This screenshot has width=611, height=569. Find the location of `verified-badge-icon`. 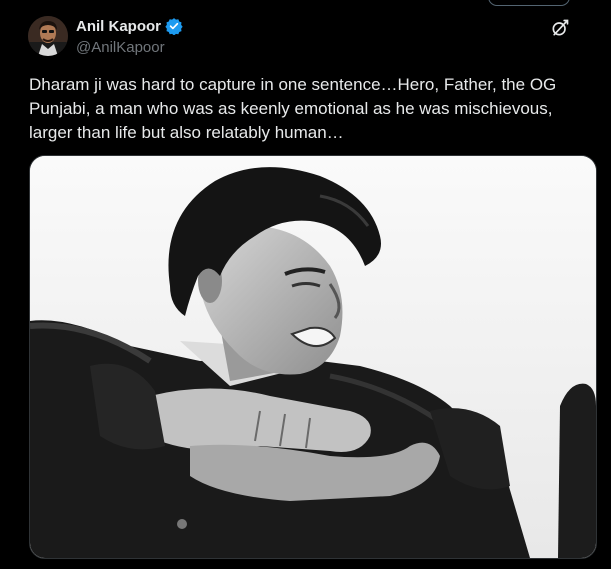

verified-badge-icon is located at coordinates (174, 26).